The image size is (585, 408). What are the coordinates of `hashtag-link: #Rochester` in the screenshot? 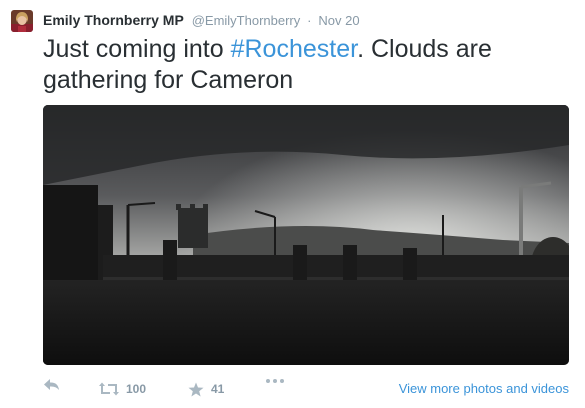 It's located at (294, 49).